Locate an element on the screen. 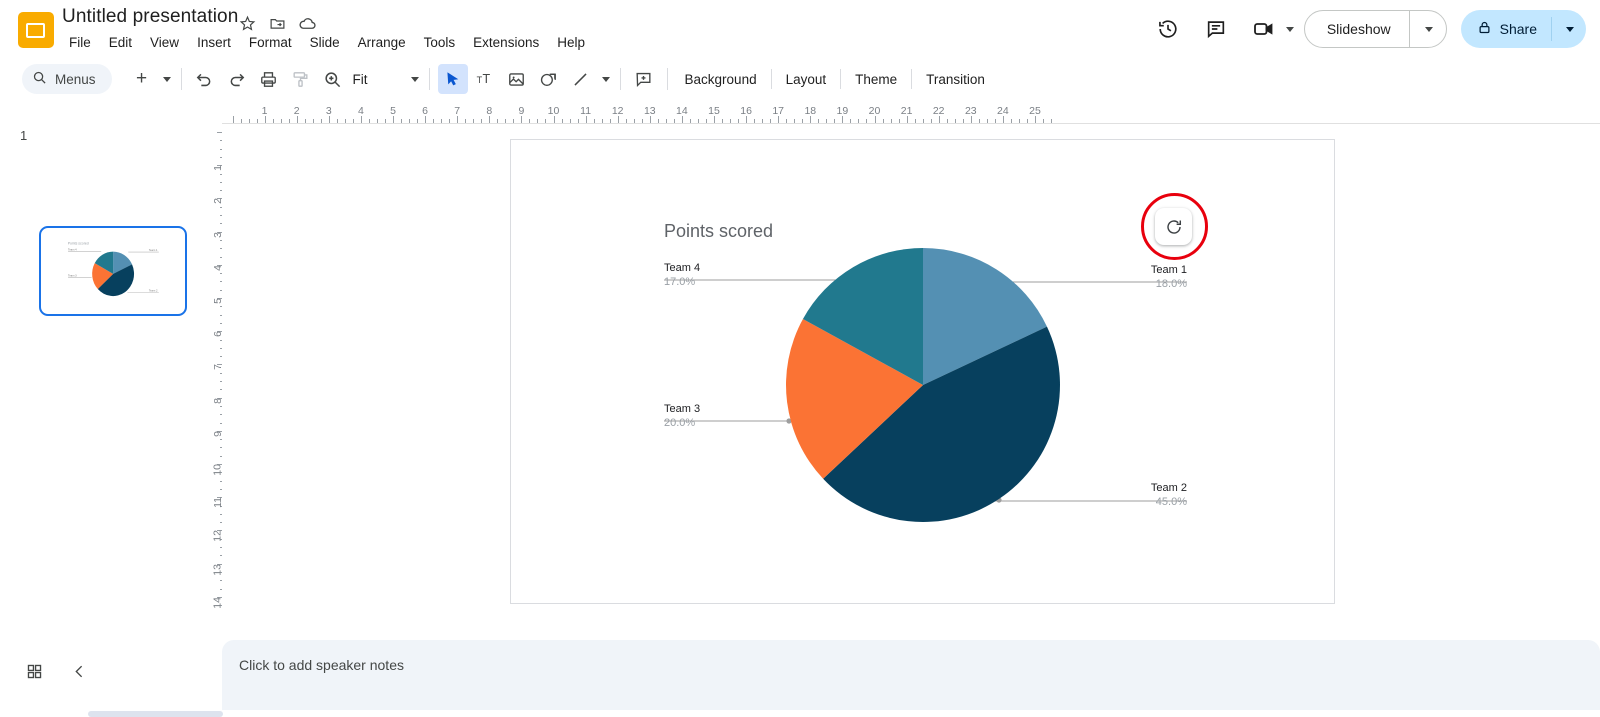 The image size is (1600, 717). zoom-button is located at coordinates (333, 79).